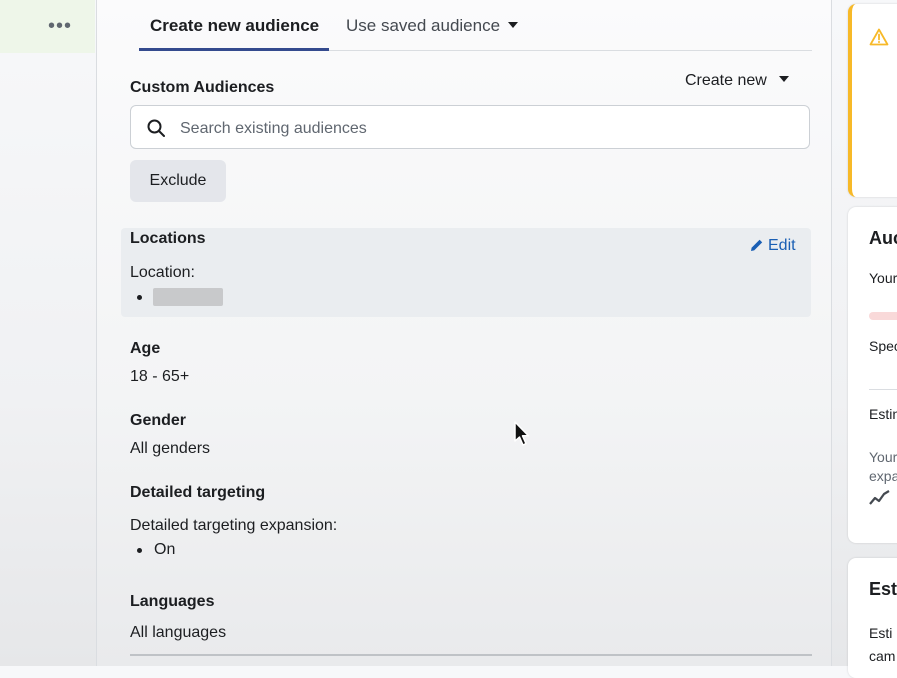 Image resolution: width=897 pixels, height=678 pixels. I want to click on create-new-dropdown: Create new, so click(737, 81).